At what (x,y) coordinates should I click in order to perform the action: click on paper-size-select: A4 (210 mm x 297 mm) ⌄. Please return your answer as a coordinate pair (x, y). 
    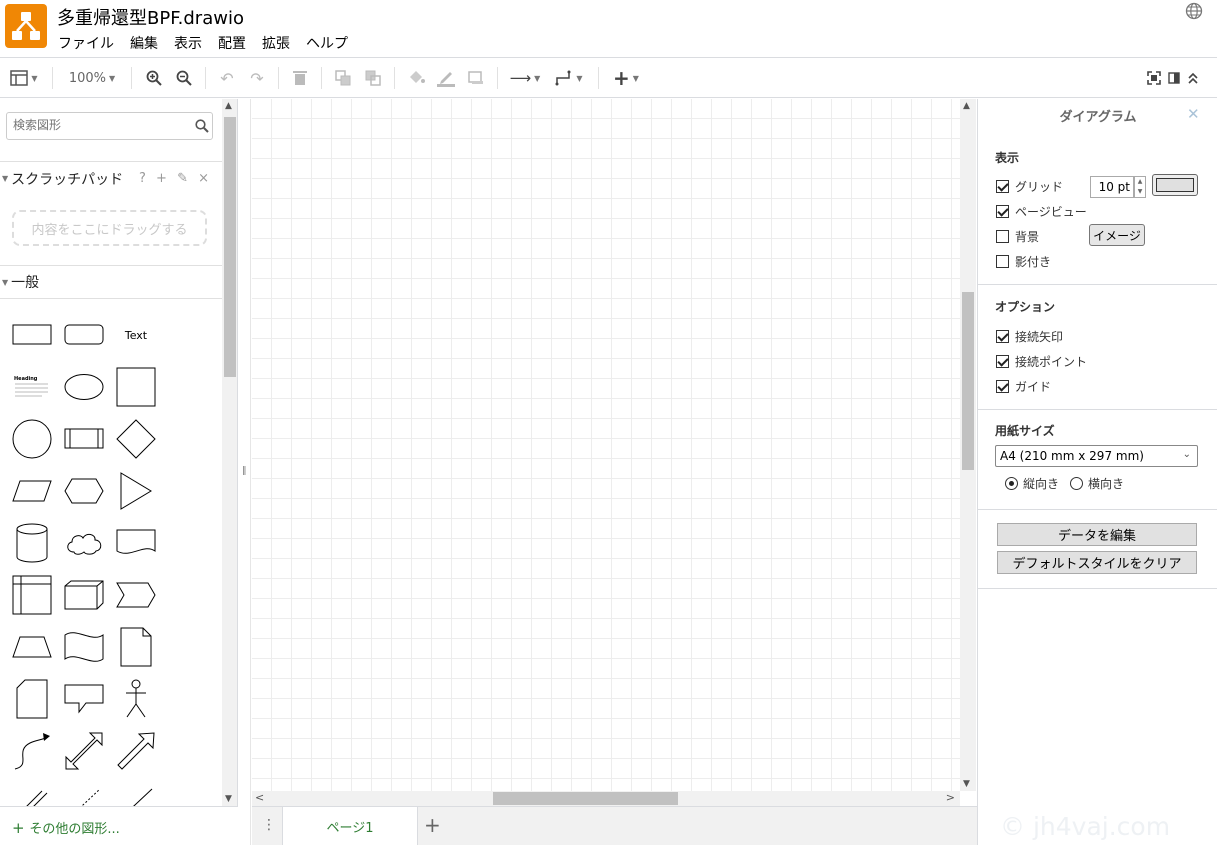
    Looking at the image, I should click on (1096, 456).